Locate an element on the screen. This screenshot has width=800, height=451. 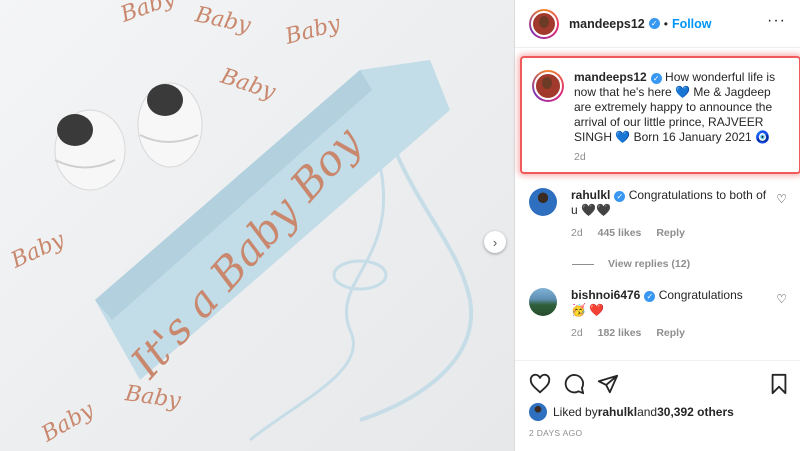
comment-text: rahulkl ✓ Congratulations to both of u 🖤🖤 is located at coordinates (671, 203).